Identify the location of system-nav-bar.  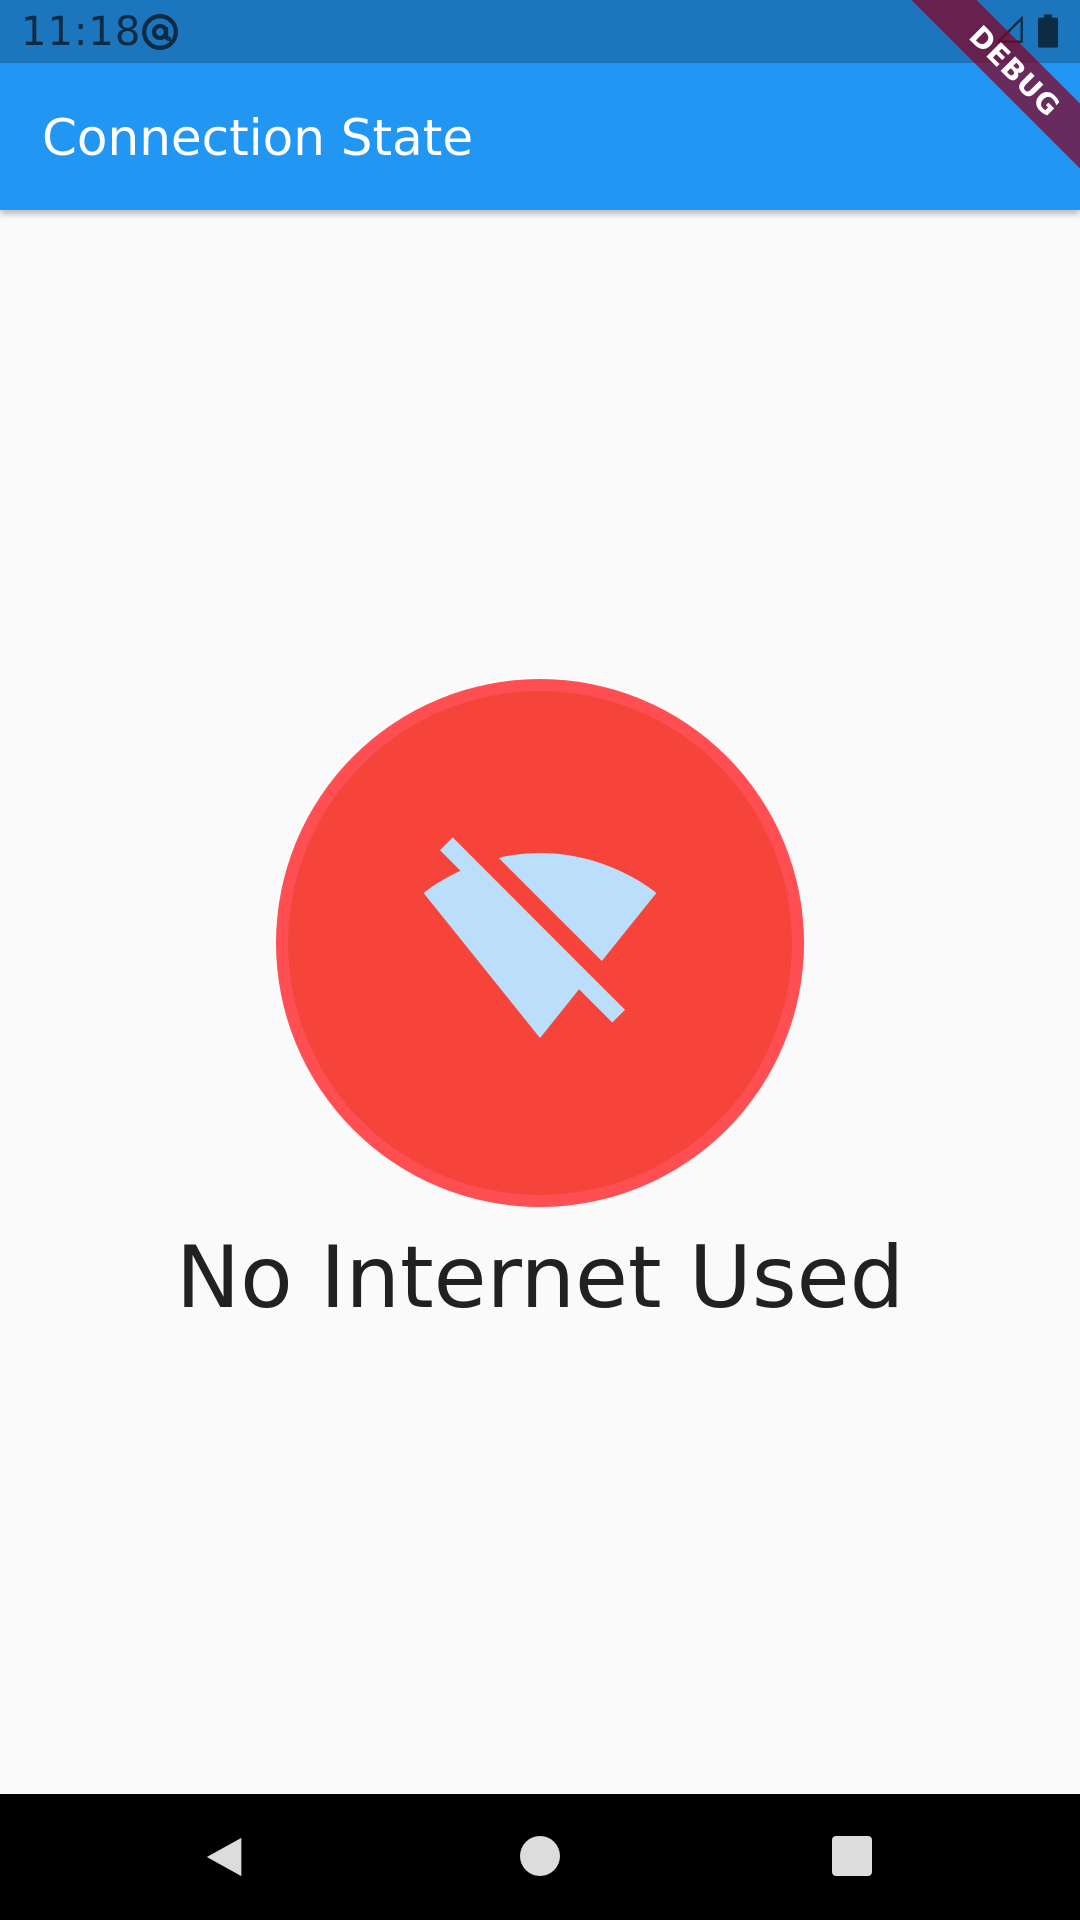
(540, 1857).